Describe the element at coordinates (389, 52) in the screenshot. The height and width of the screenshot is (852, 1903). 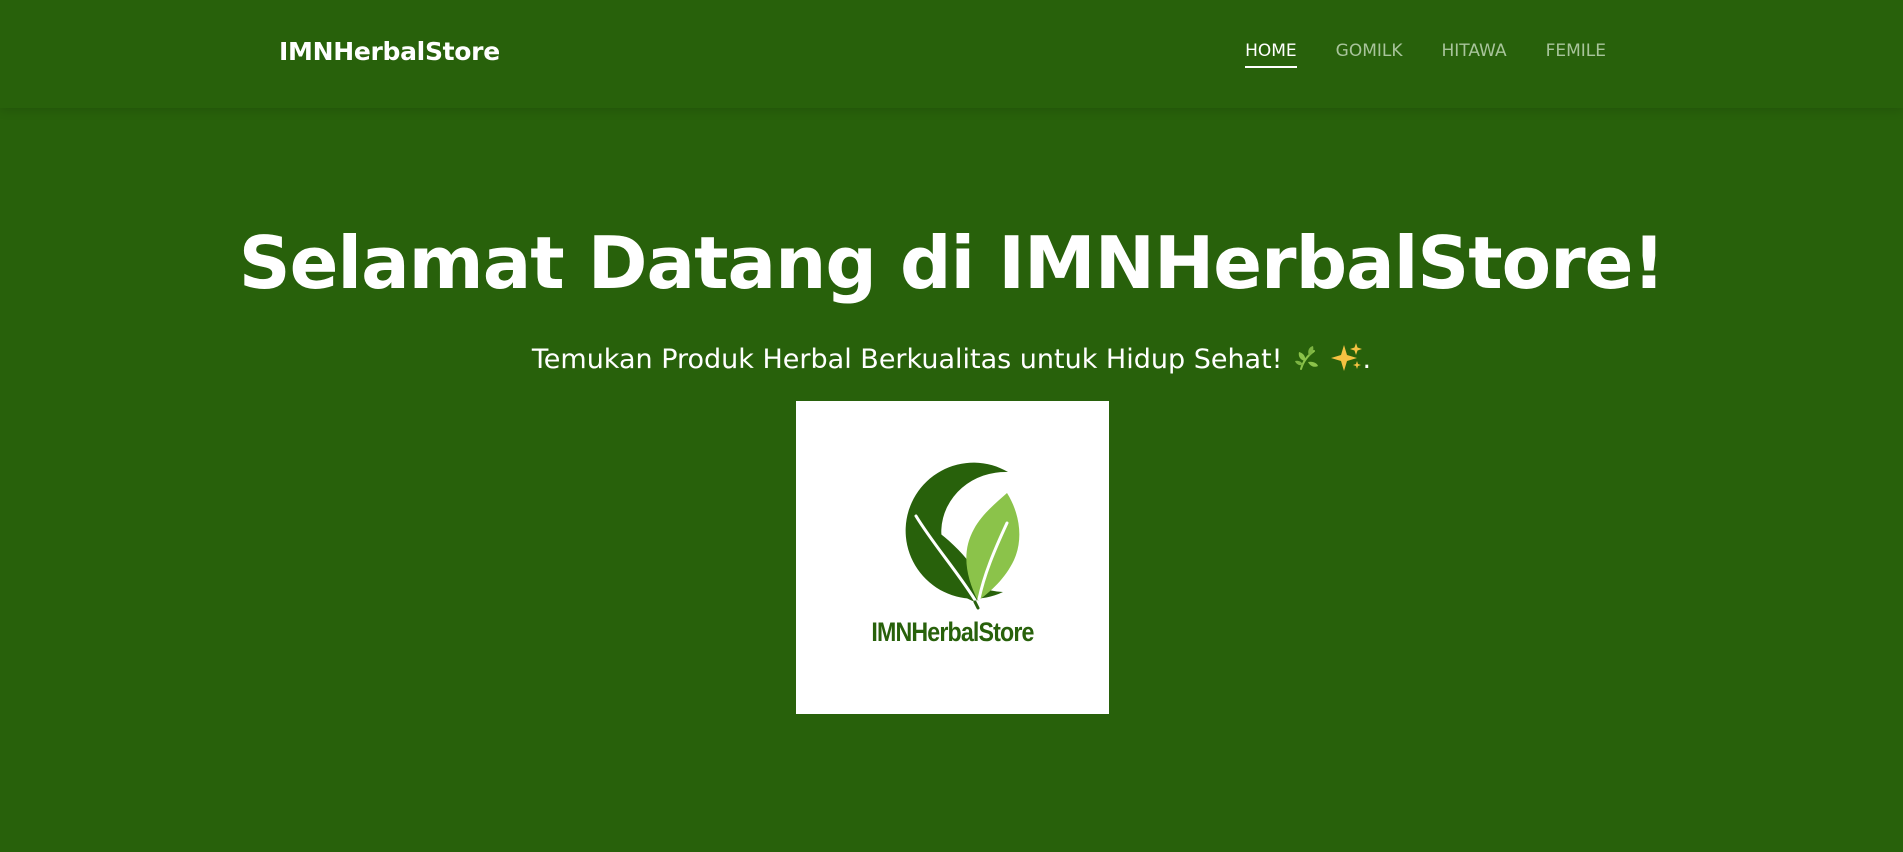
I see `brand-link: IMNHerbalStore` at that location.